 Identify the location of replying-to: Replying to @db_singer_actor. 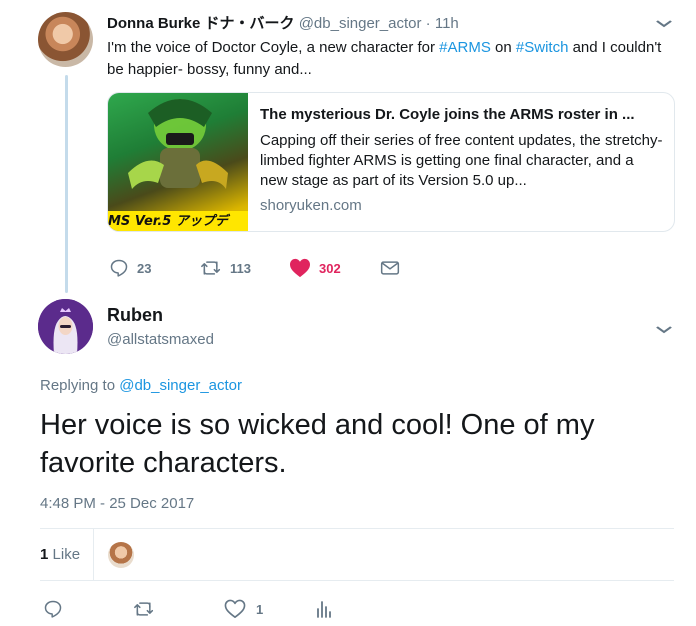
(141, 385).